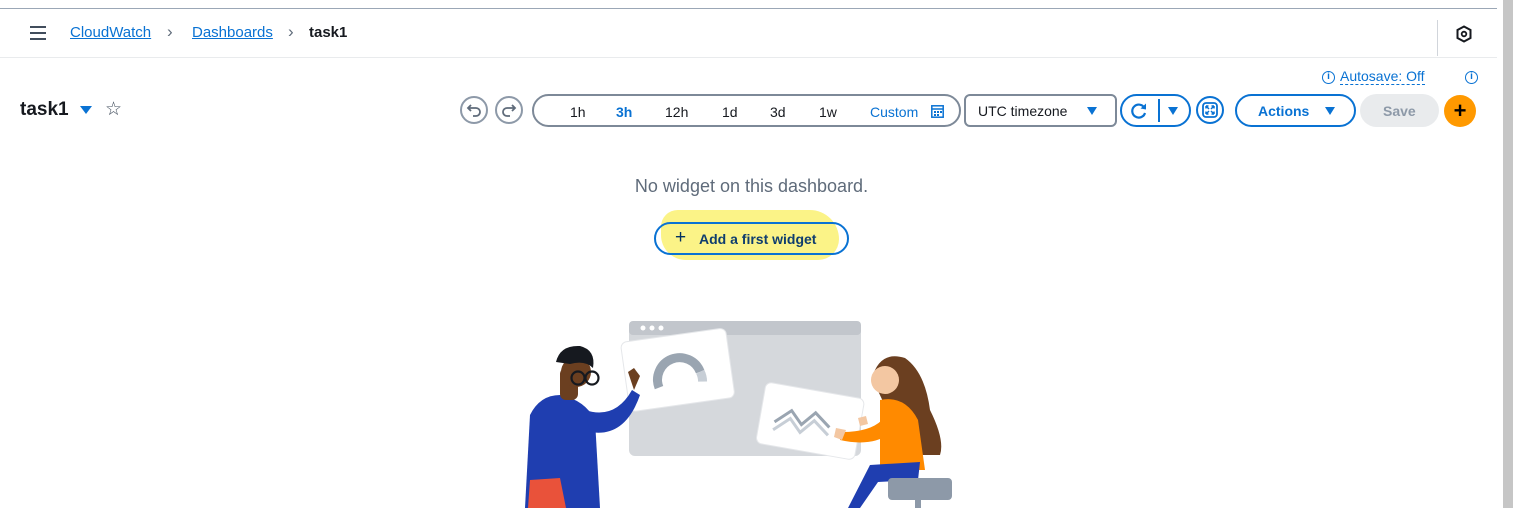  I want to click on empty-dashboard-illustration, so click(738, 414).